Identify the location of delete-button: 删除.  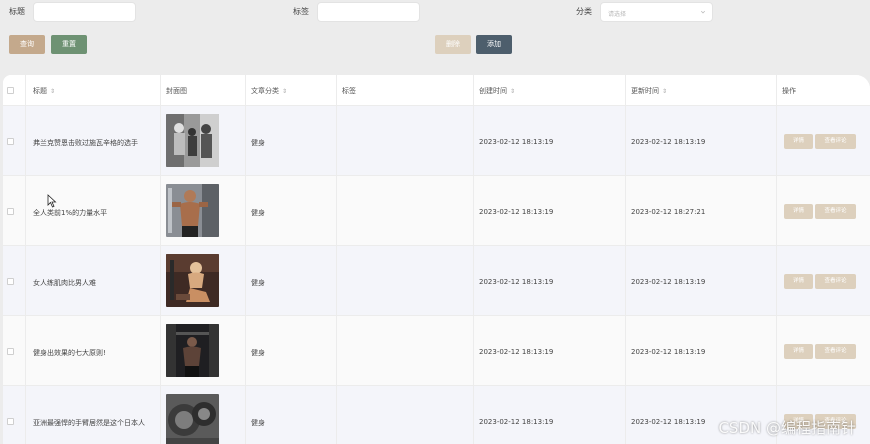
(453, 44).